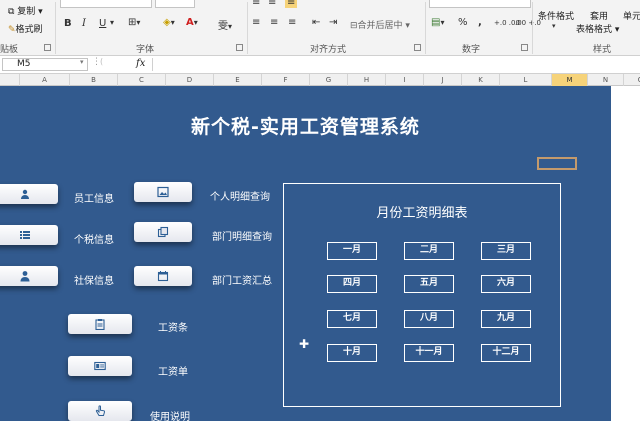  Describe the element at coordinates (142, 80) in the screenshot. I see `column-header-c: C` at that location.